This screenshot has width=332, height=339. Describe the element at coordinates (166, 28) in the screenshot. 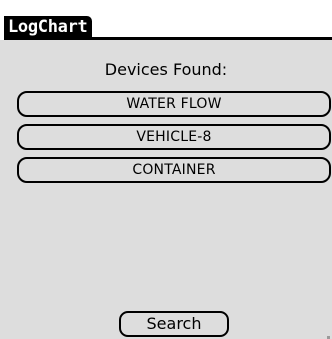

I see `form-title-bar: LogChart` at that location.